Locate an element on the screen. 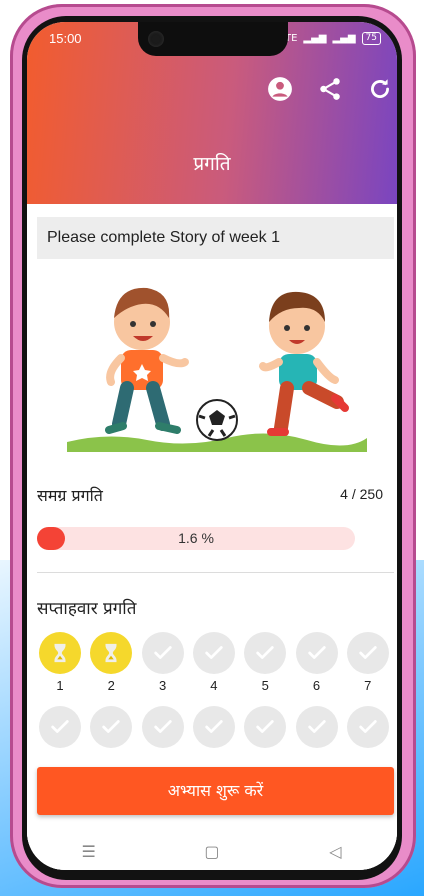  week-row2-6-status is located at coordinates (316, 727).